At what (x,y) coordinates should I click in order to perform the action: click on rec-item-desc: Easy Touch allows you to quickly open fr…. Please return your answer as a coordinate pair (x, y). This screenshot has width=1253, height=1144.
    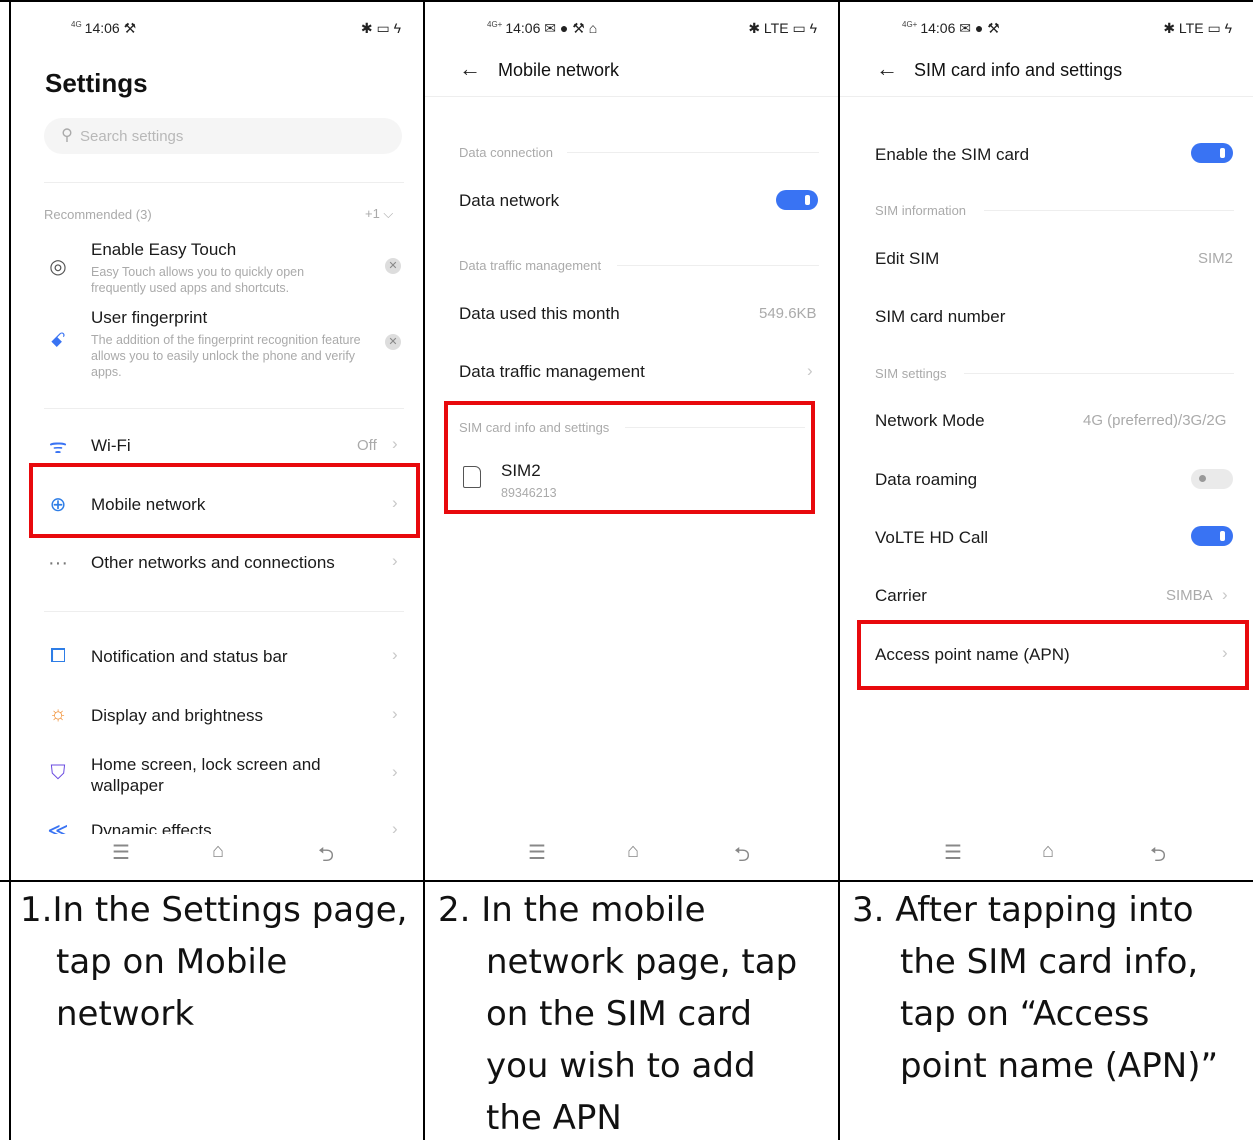
    Looking at the image, I should click on (198, 280).